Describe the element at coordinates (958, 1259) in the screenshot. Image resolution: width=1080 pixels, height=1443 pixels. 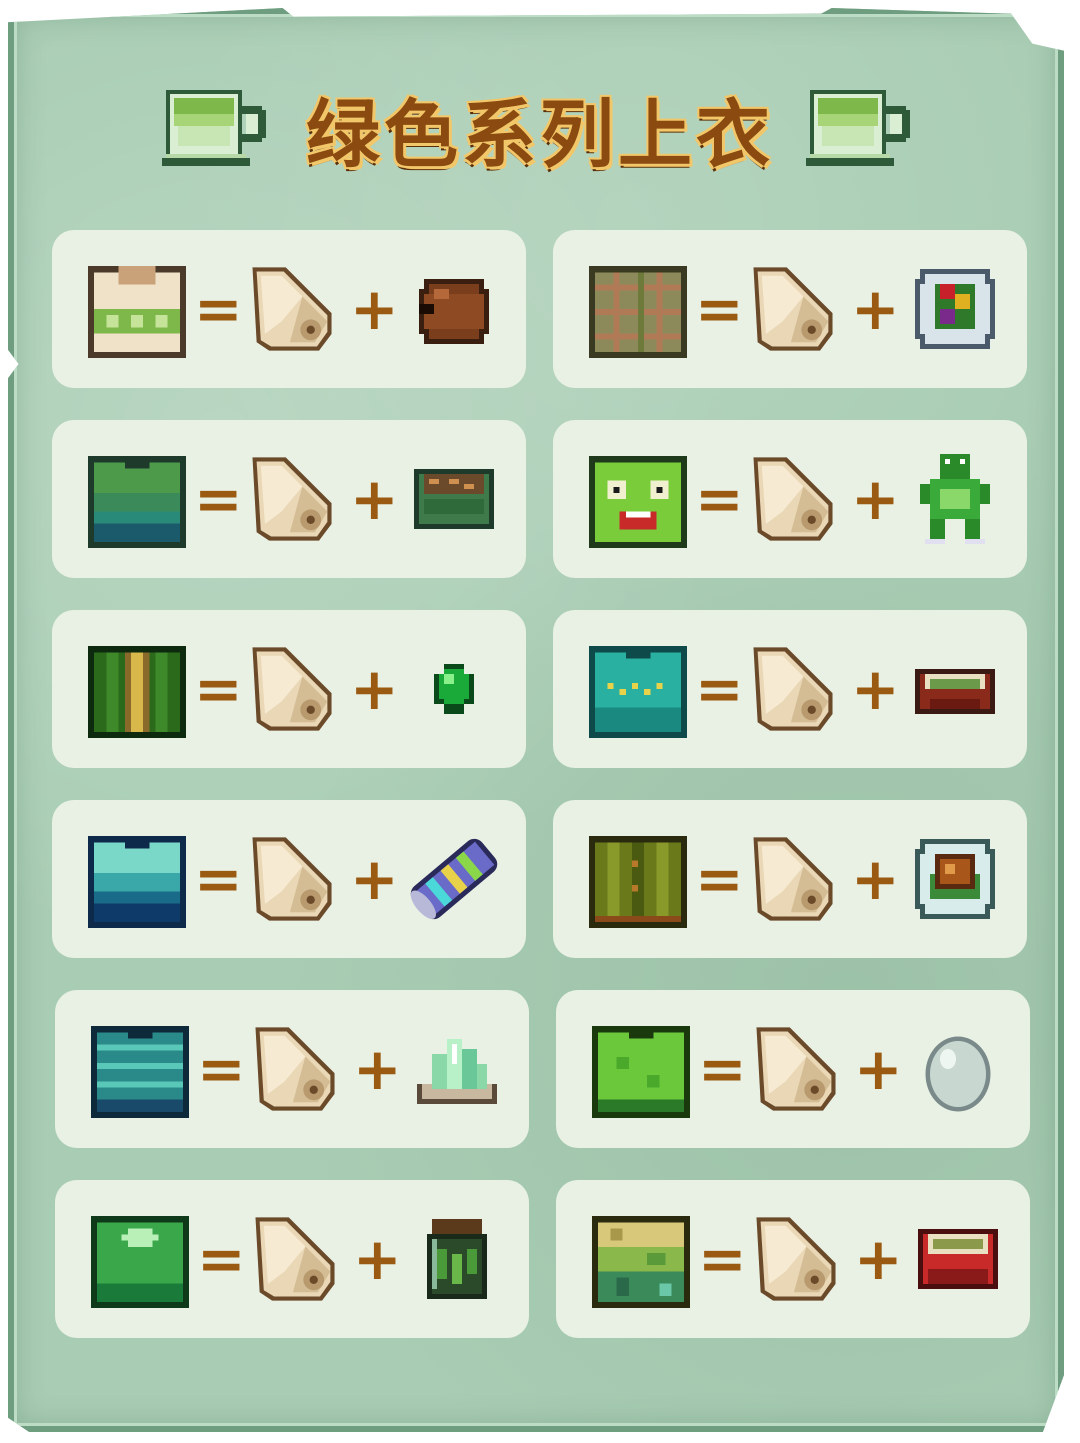
I see `red-soup-bowl-icon` at that location.